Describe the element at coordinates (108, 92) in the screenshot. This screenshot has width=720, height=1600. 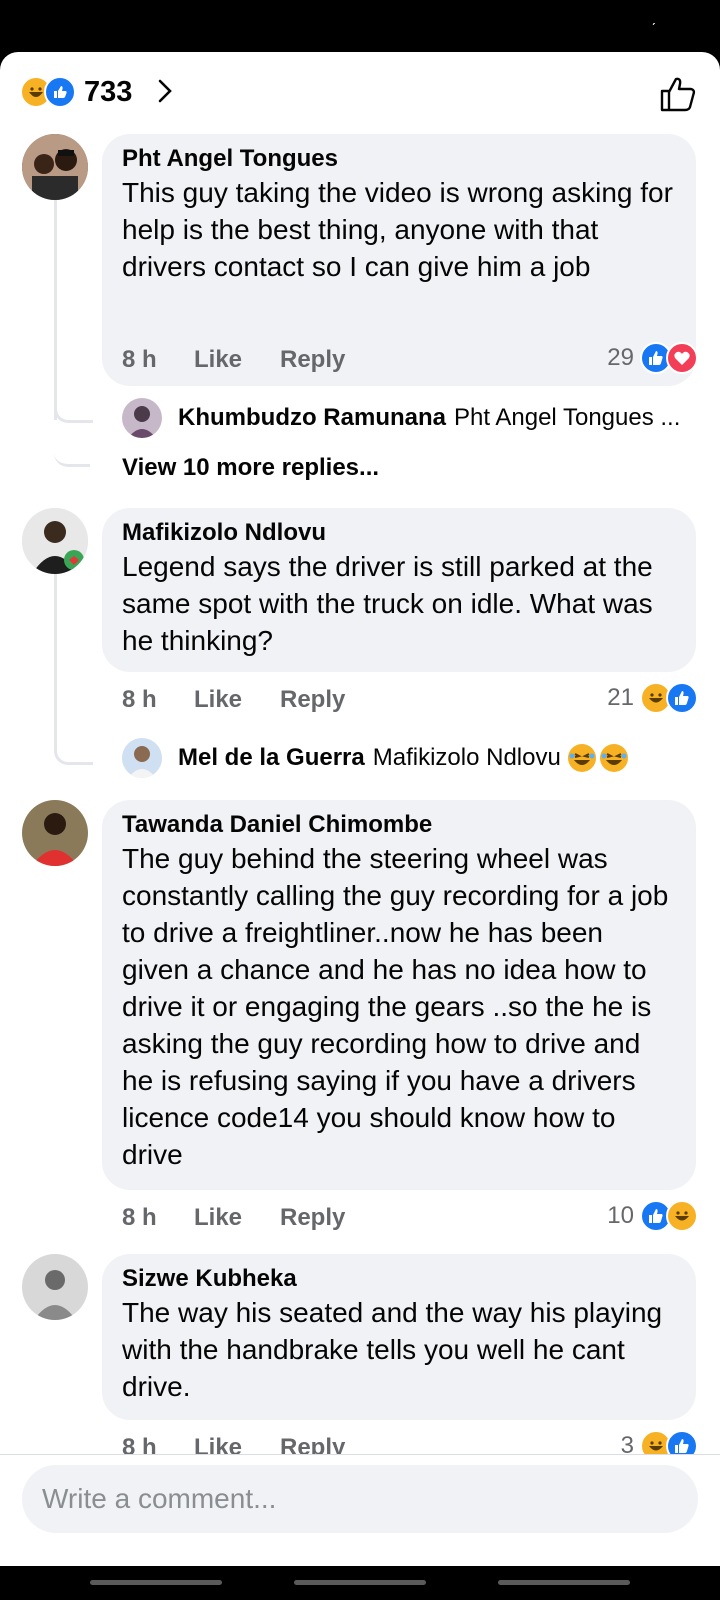
I see `reaction-total: 733` at that location.